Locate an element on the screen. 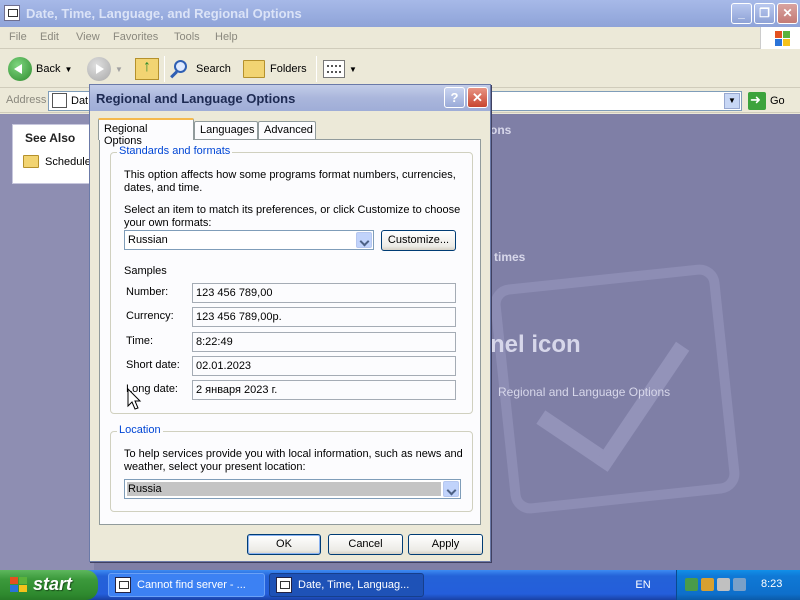 The height and width of the screenshot is (600, 800). views-icon is located at coordinates (334, 69).